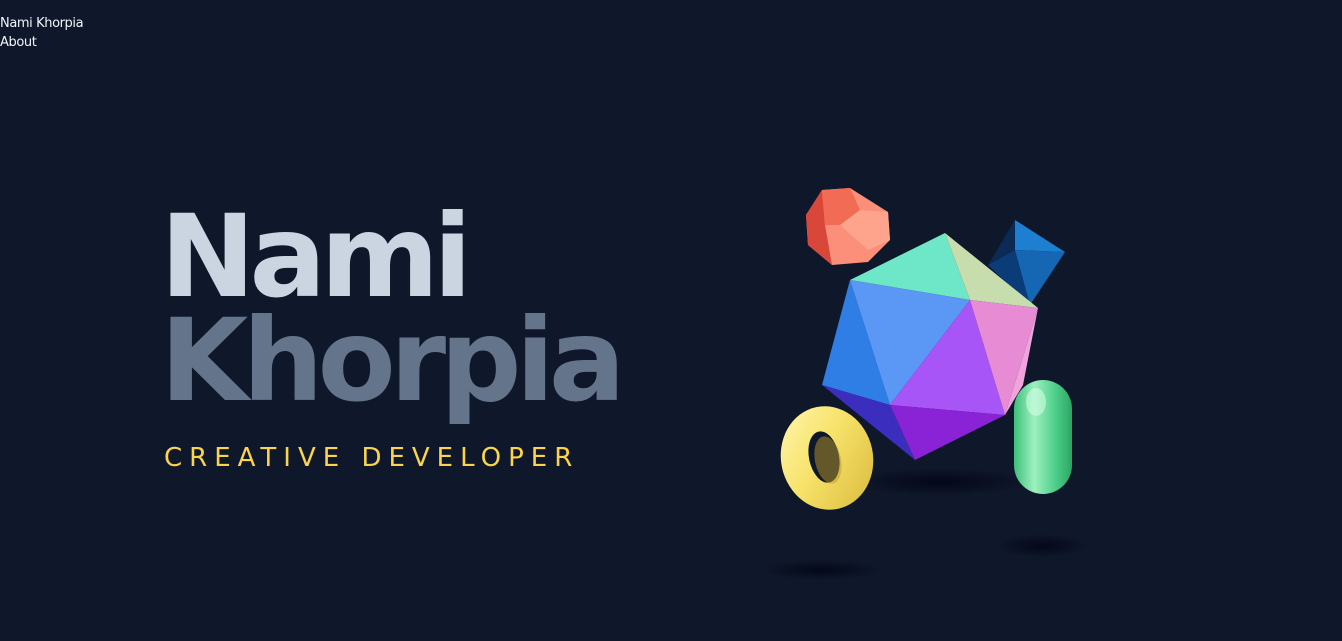 The image size is (1342, 641). Describe the element at coordinates (848, 226) in the screenshot. I see `dodecahedron-shape` at that location.